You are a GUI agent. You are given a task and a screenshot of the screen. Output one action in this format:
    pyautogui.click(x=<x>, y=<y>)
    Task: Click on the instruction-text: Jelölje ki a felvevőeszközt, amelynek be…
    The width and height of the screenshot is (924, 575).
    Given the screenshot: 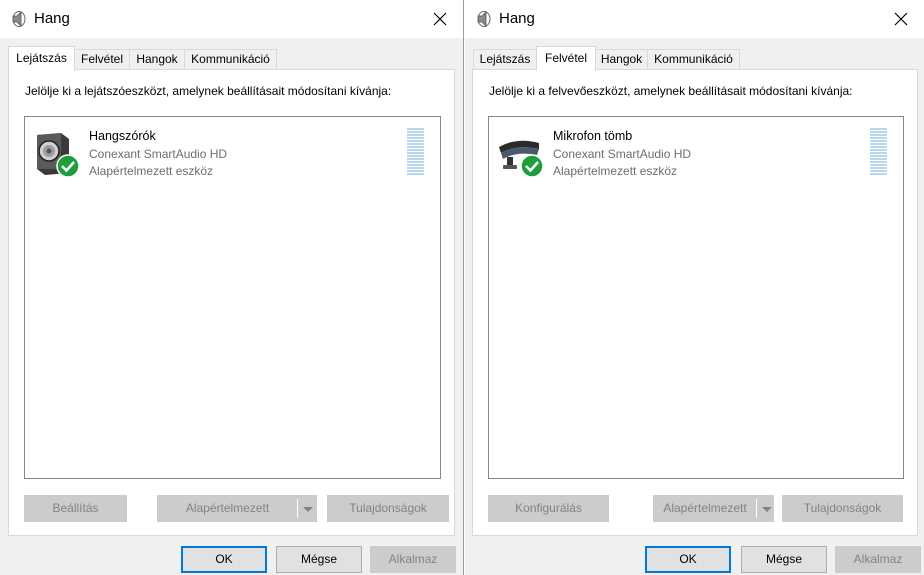 What is the action you would take?
    pyautogui.click(x=671, y=91)
    